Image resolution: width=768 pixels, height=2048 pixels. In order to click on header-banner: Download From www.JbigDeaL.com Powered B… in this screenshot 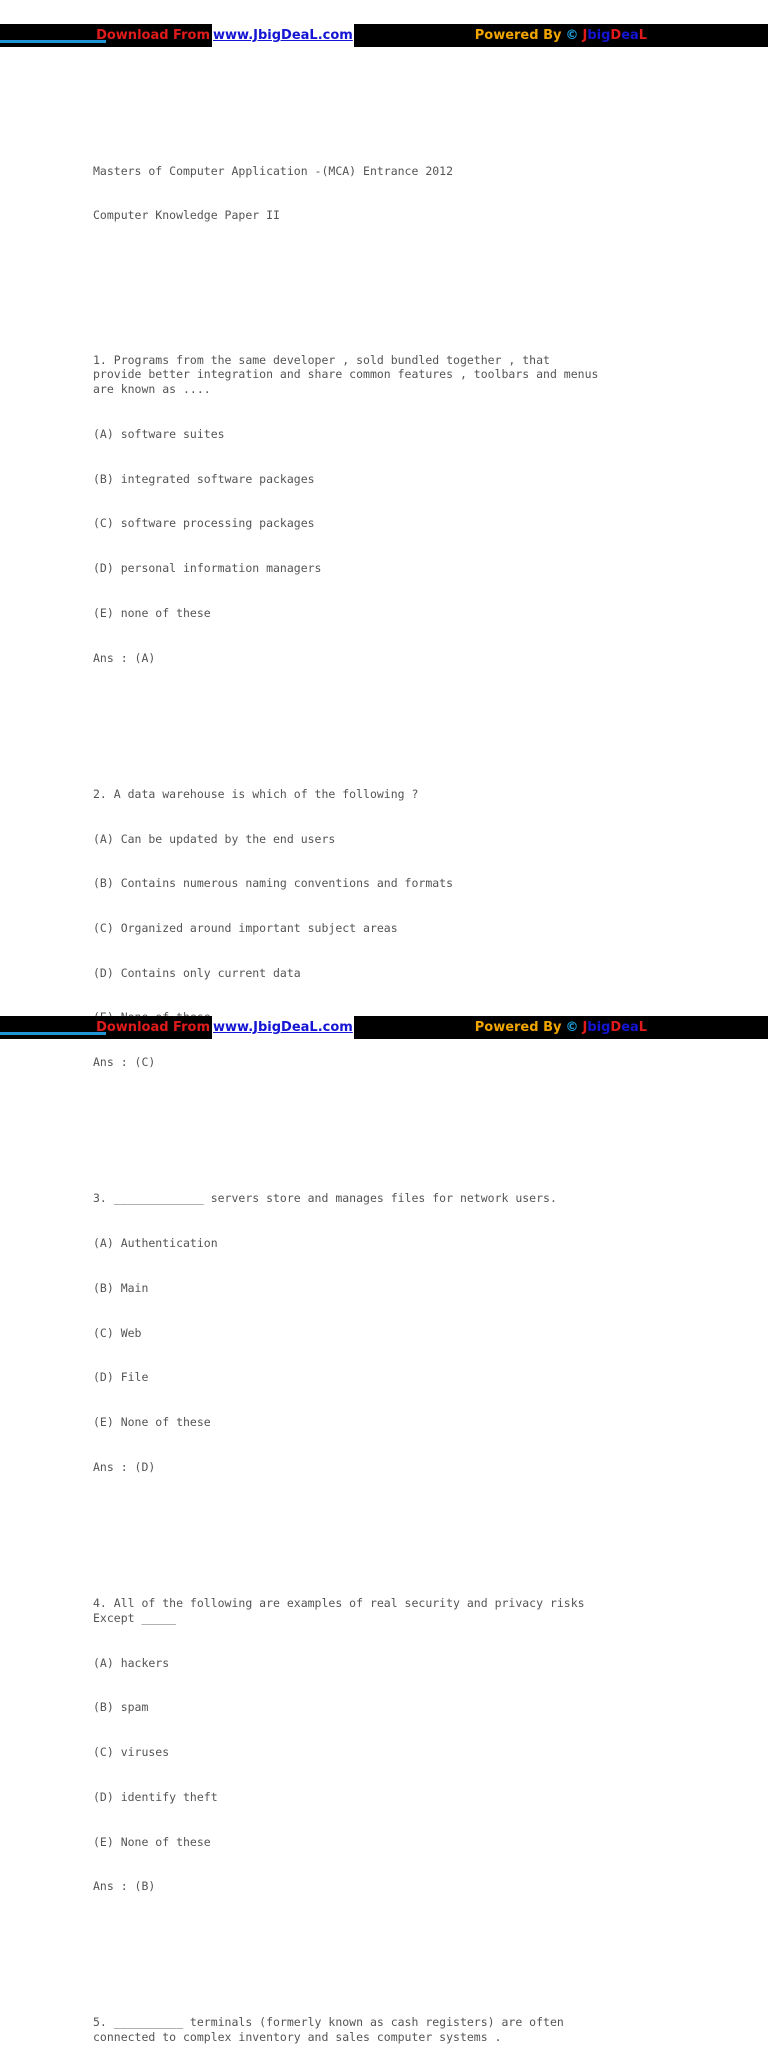, I will do `click(384, 35)`.